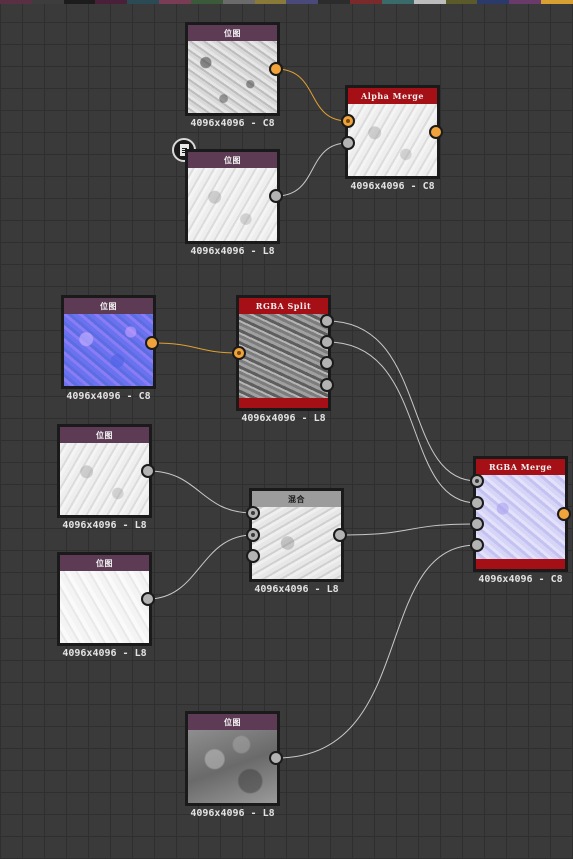 This screenshot has width=573, height=859. I want to click on node-bitmap5: 位图, so click(232, 758).